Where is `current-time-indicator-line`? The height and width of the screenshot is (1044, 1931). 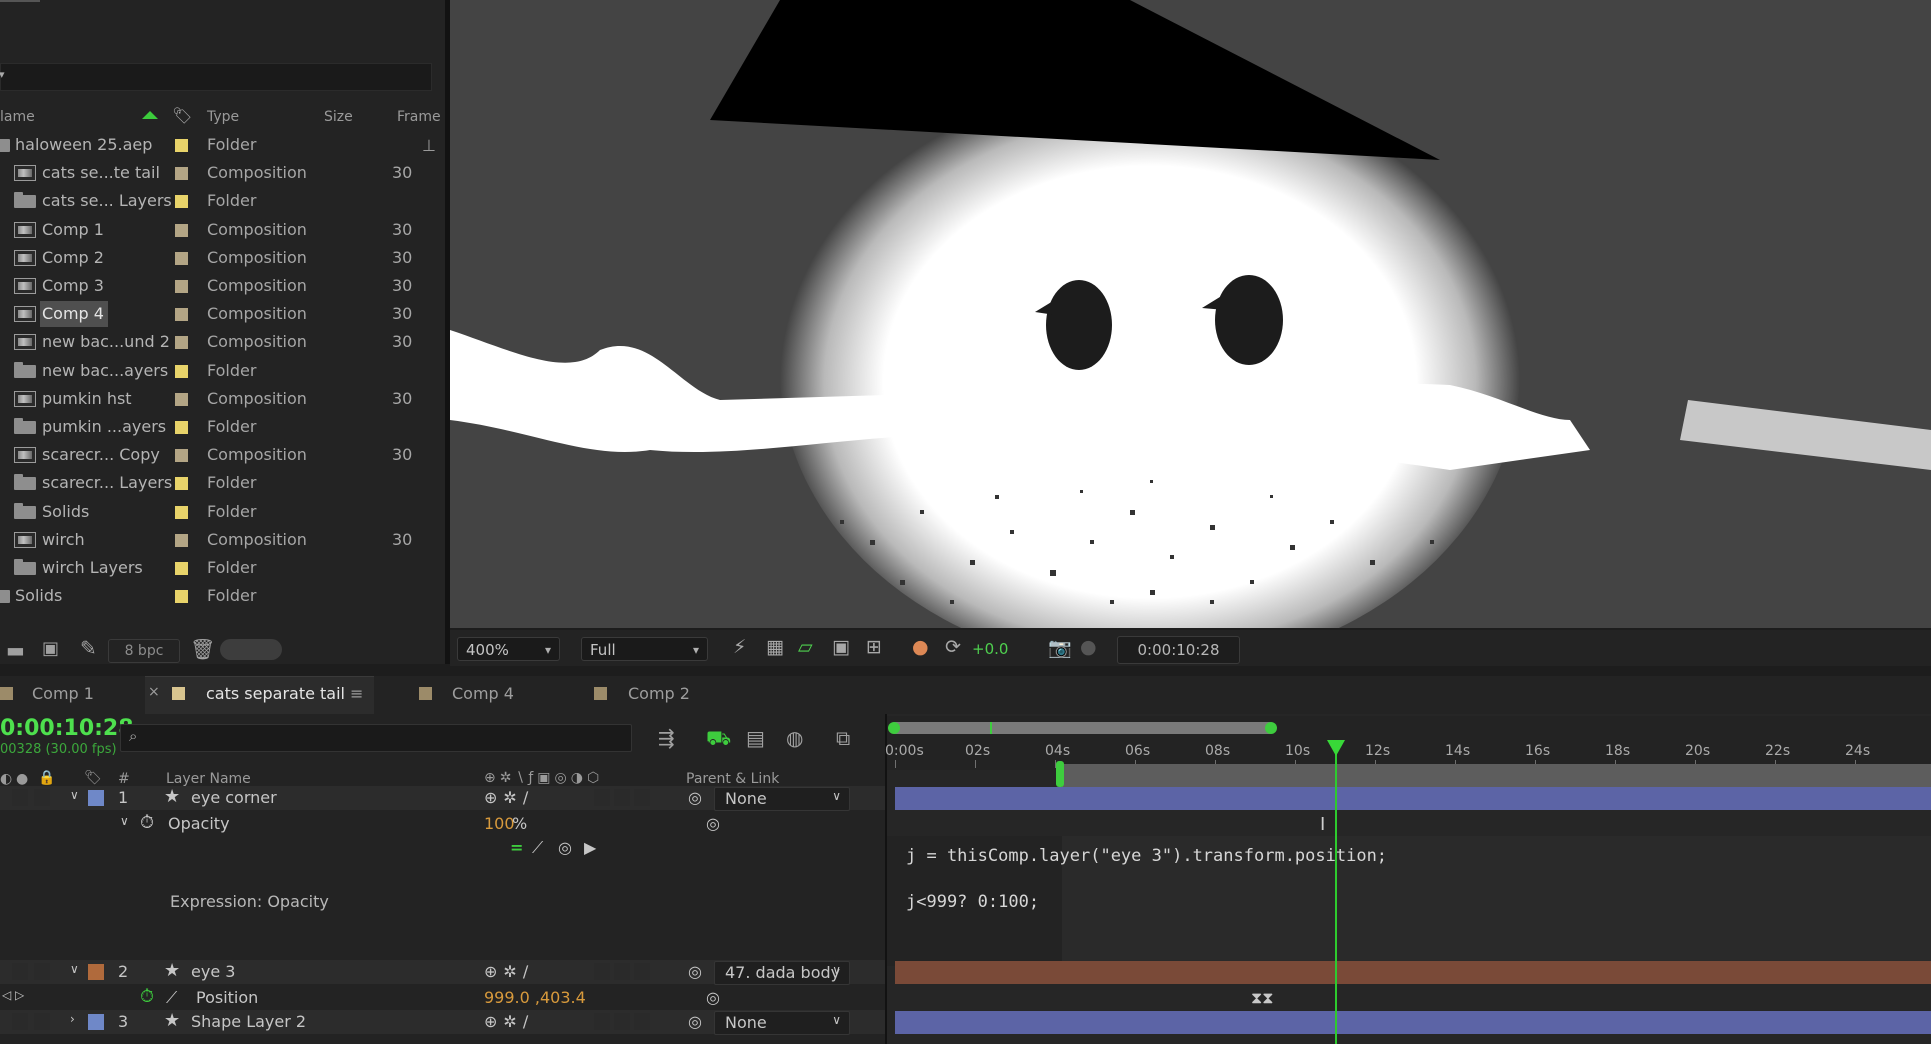 current-time-indicator-line is located at coordinates (1336, 897).